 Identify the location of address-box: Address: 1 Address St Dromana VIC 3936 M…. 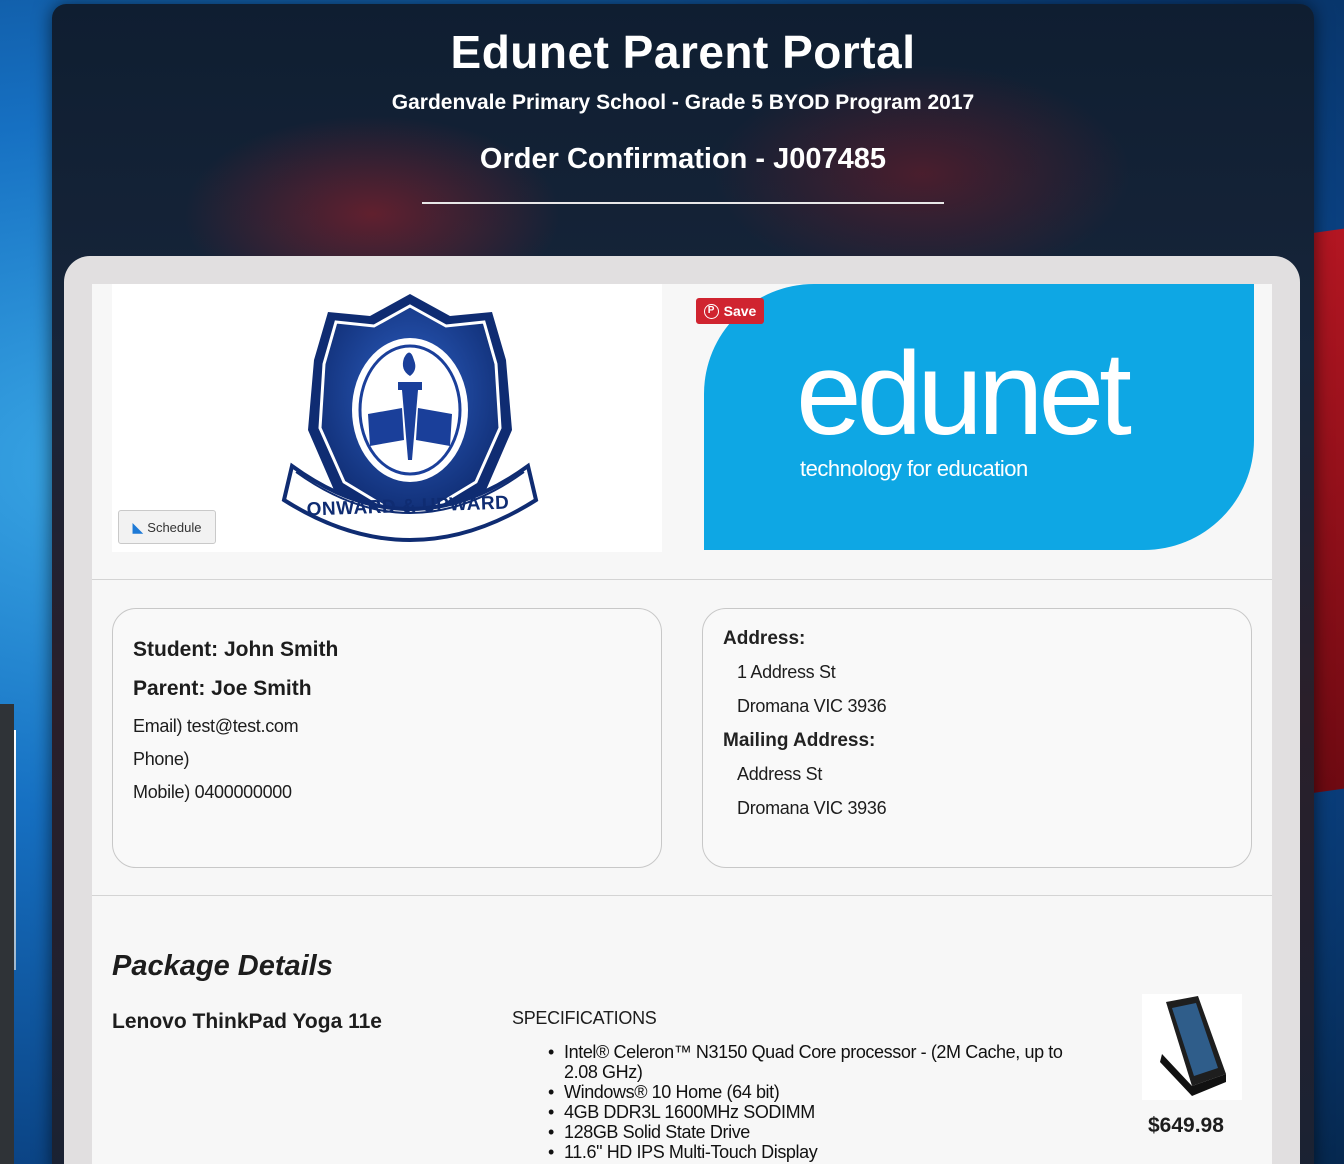
(977, 738).